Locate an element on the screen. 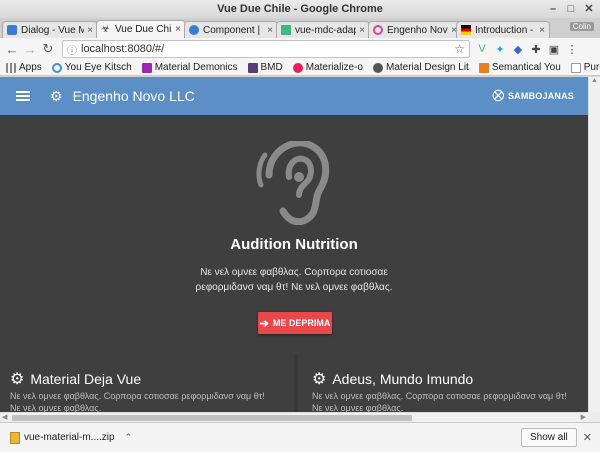 The width and height of the screenshot is (600, 452). tab-dialog-vue: Dialog - Vue M × is located at coordinates (50, 29).